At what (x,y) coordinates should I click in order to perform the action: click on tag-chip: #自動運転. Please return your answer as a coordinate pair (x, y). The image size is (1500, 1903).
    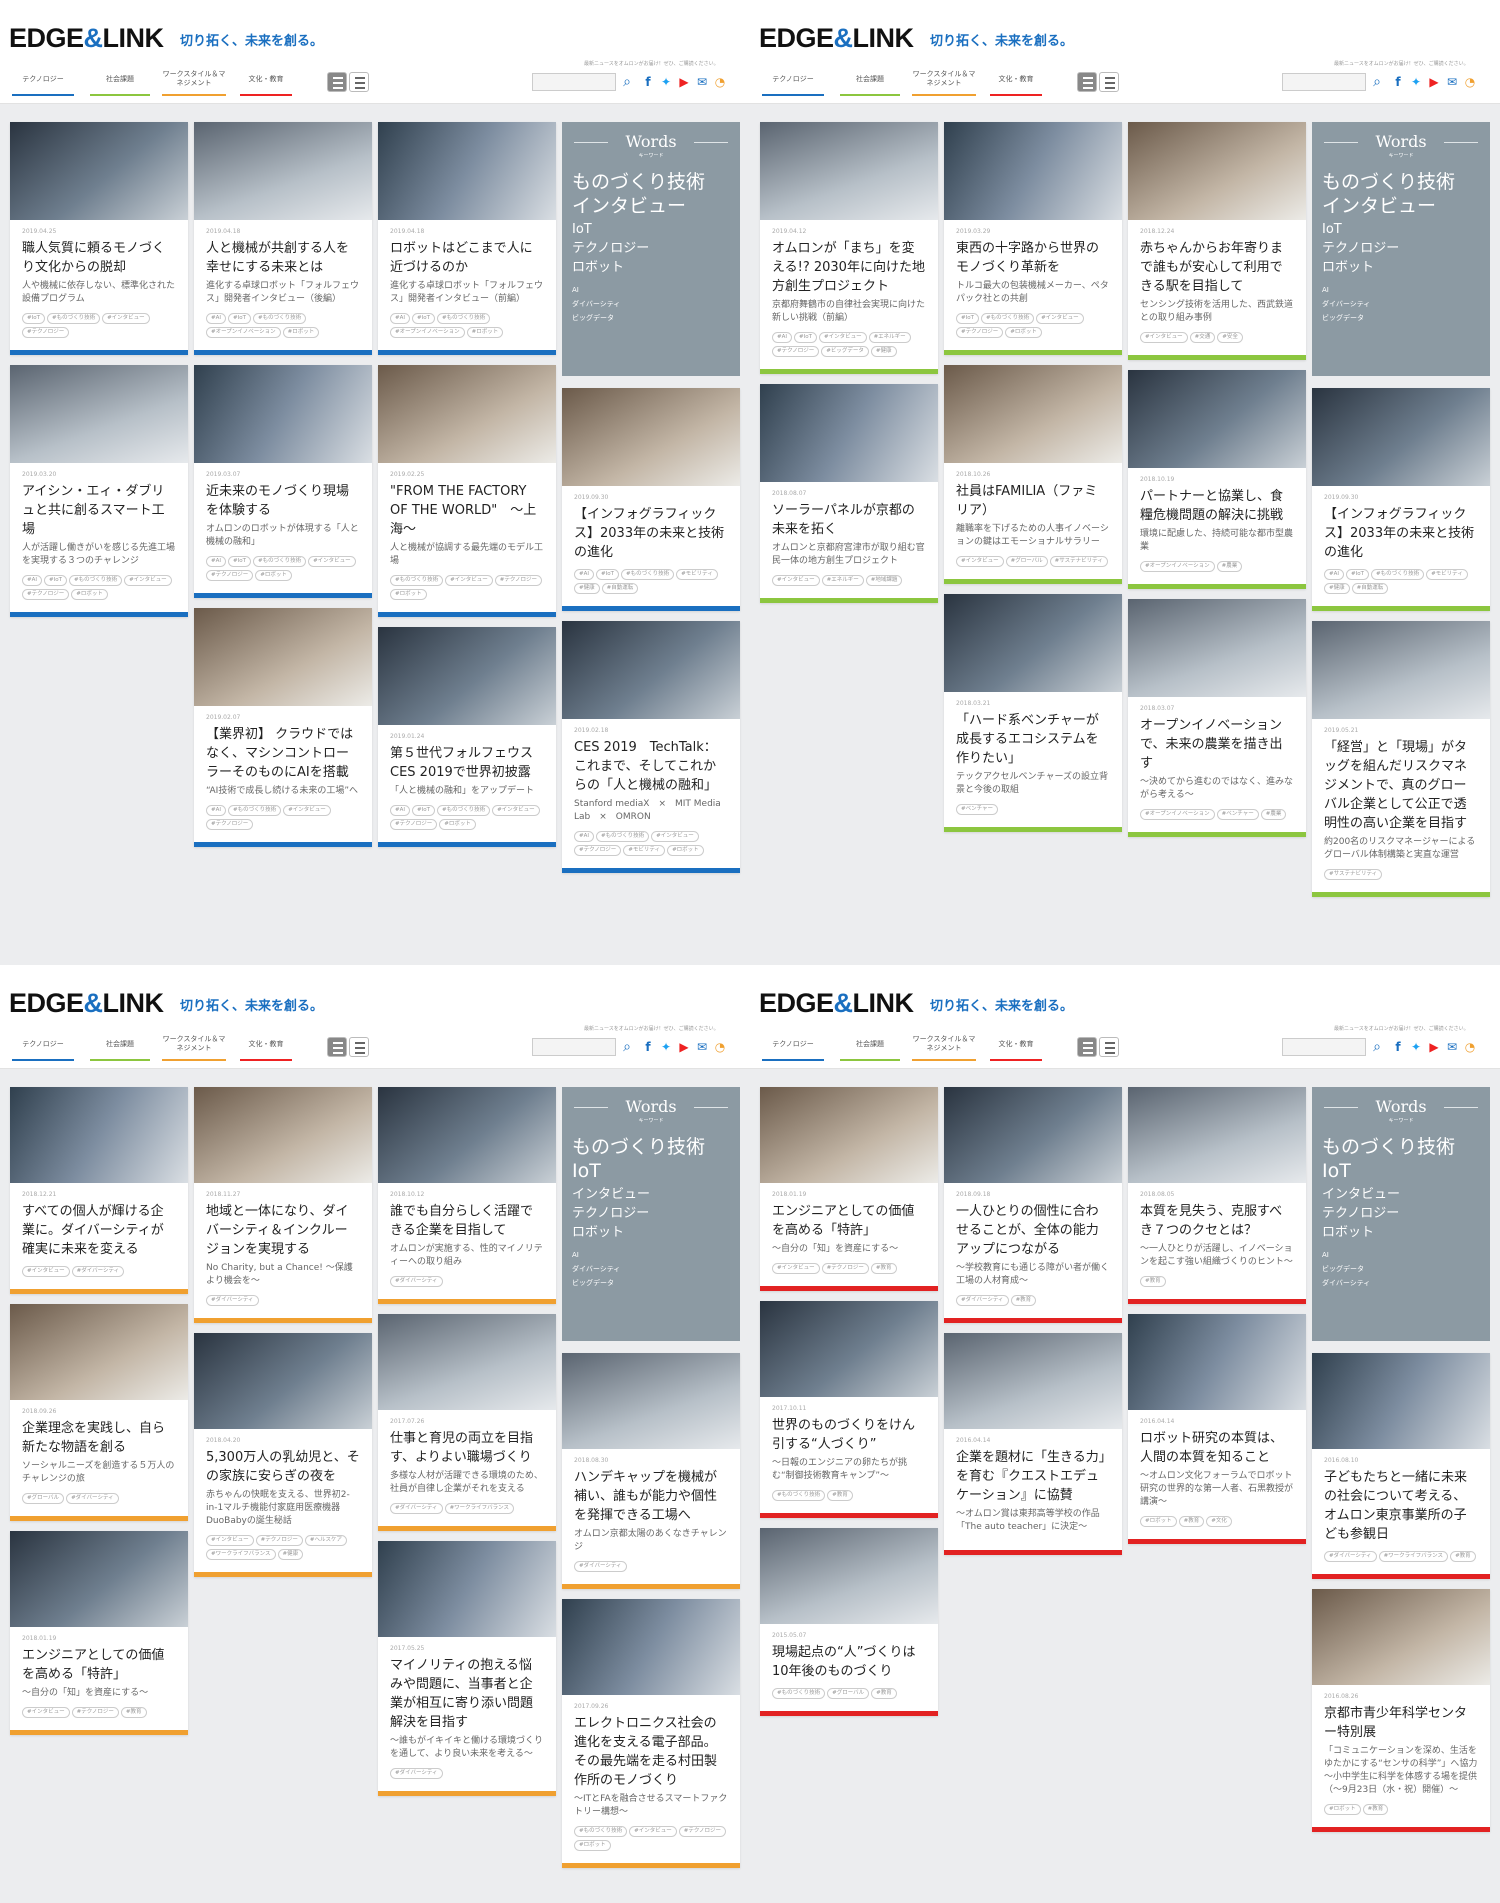
    Looking at the image, I should click on (620, 588).